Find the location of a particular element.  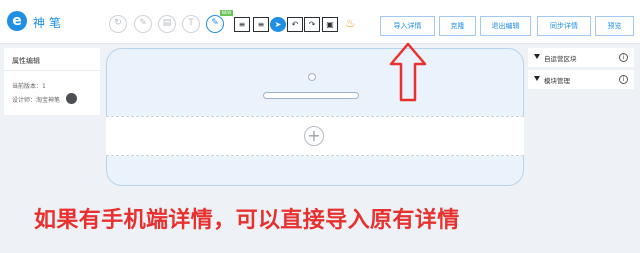

pen-circle-icon: ✎ is located at coordinates (215, 24).